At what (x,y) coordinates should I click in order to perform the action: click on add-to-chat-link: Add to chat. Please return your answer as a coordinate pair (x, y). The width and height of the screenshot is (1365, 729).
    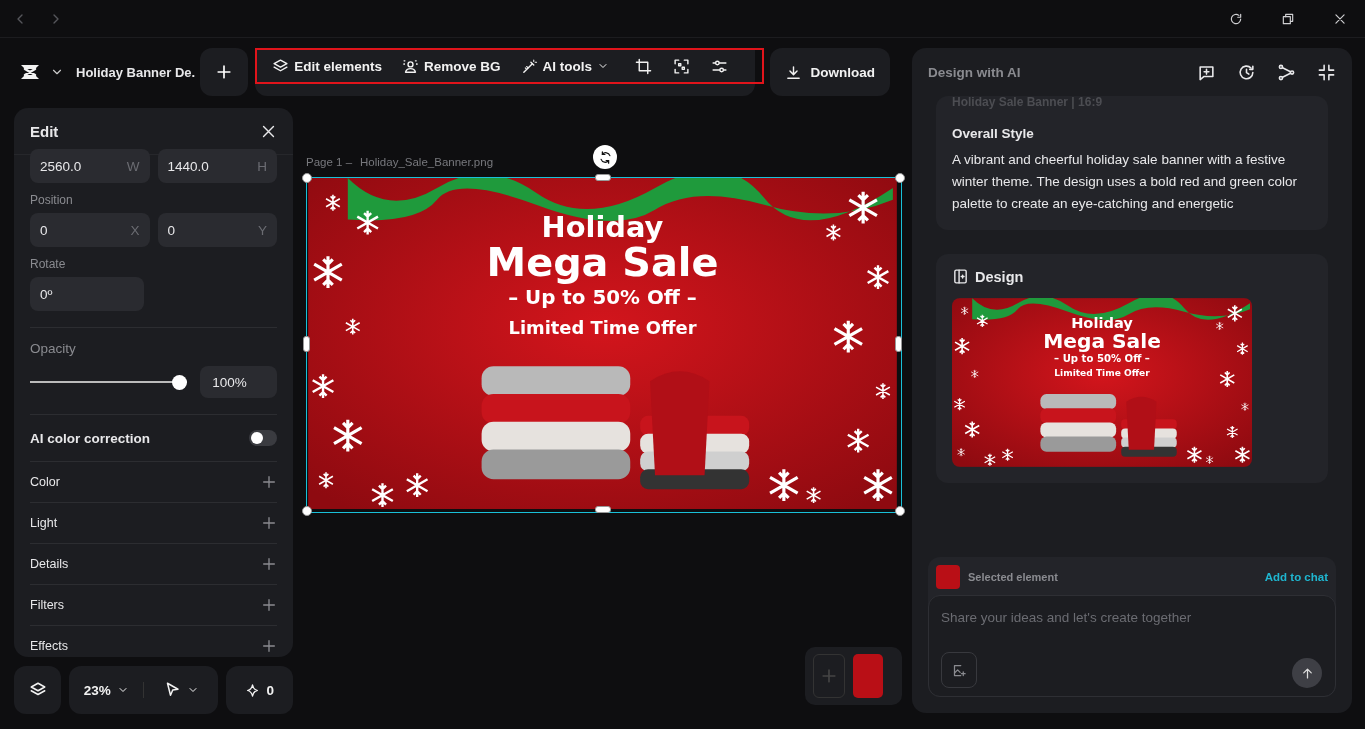
    Looking at the image, I should click on (1296, 577).